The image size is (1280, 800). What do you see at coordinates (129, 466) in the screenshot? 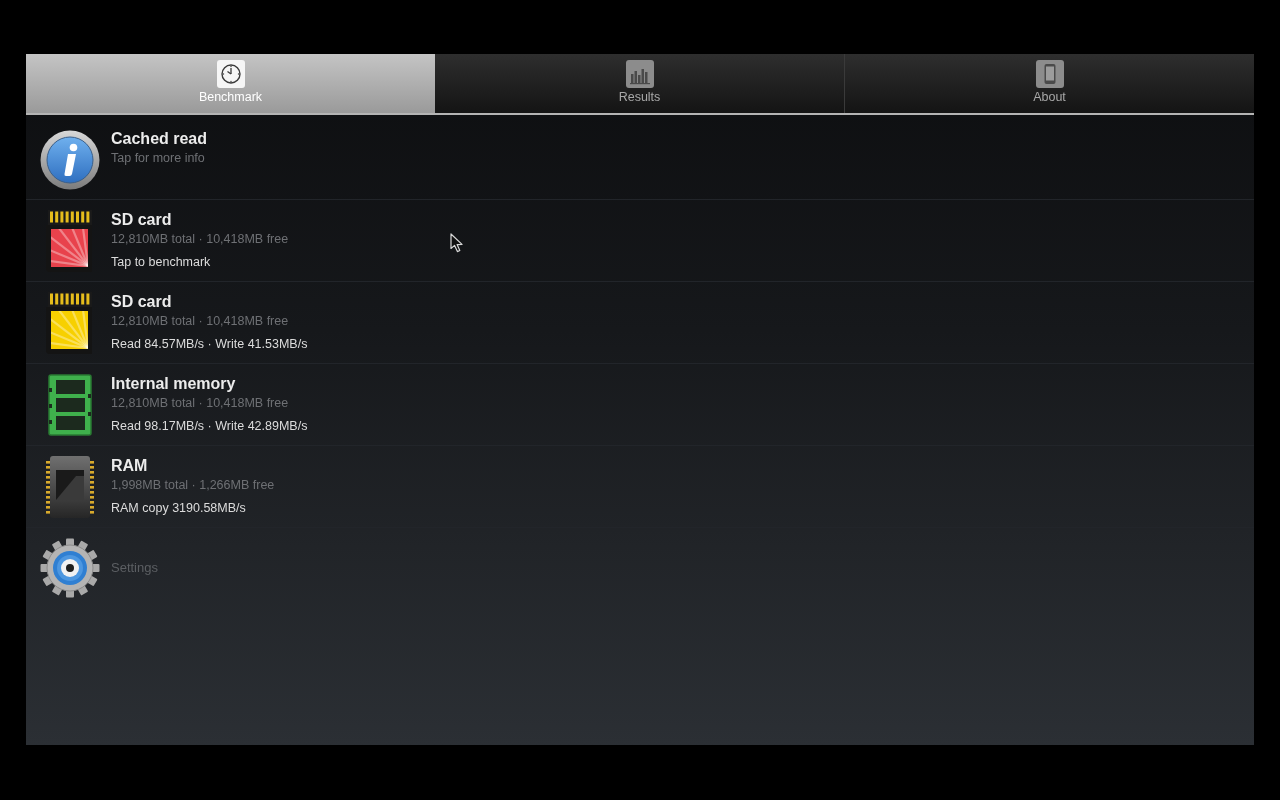
I see `item-title: RAM` at bounding box center [129, 466].